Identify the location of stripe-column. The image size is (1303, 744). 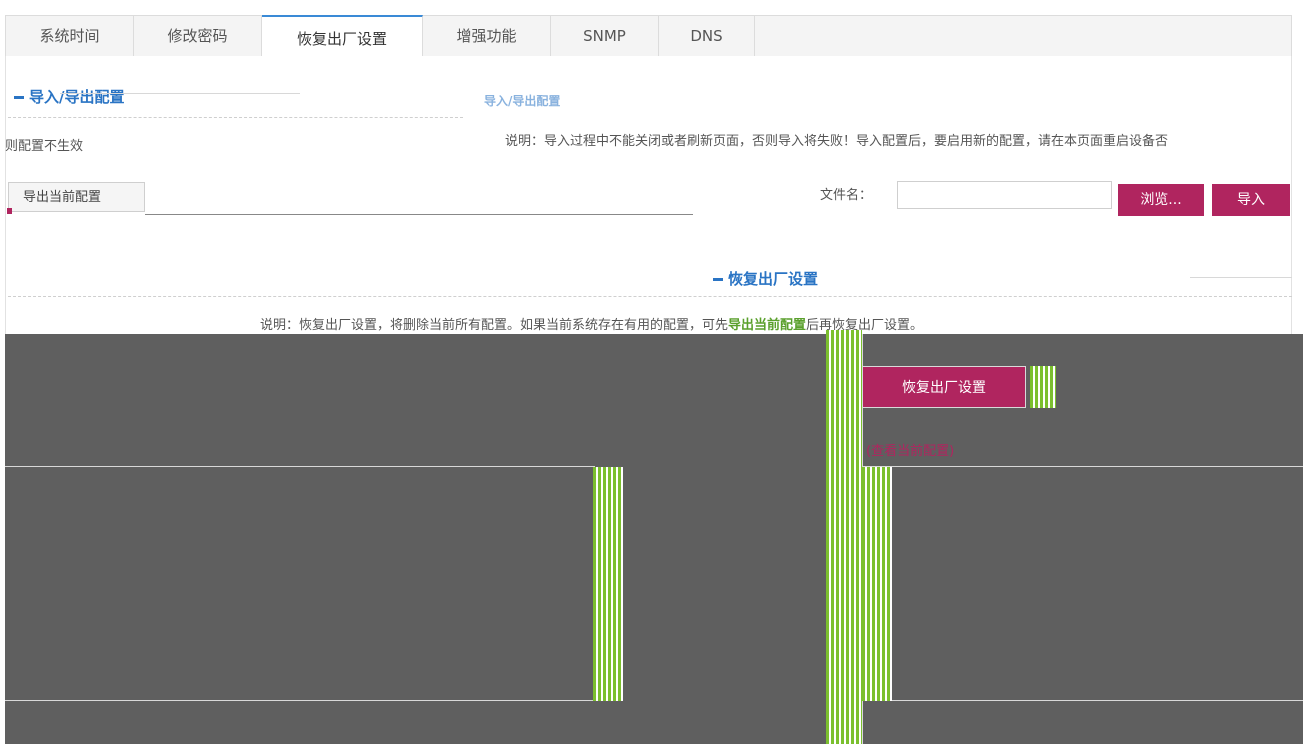
(844, 537).